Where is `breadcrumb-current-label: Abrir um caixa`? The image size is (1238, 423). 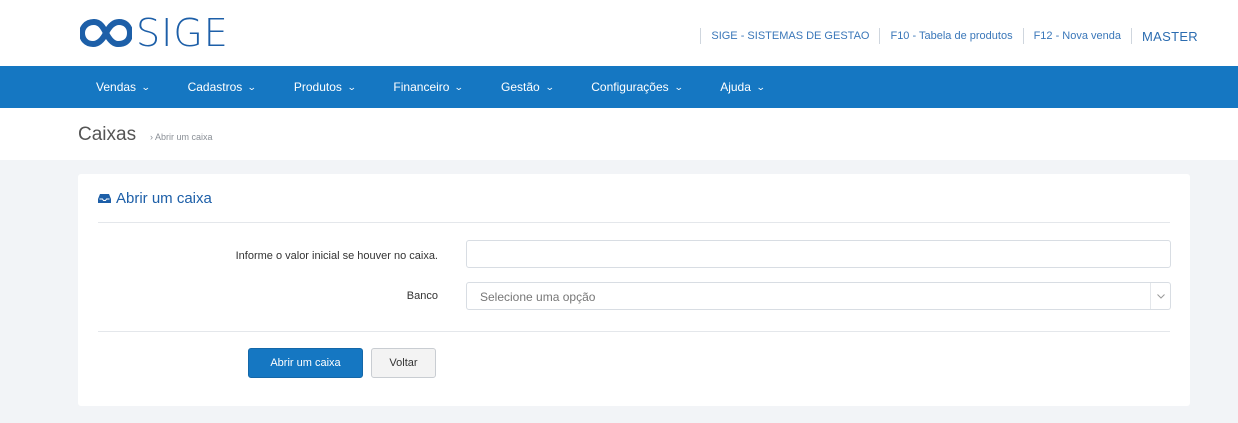
breadcrumb-current-label: Abrir um caixa is located at coordinates (184, 137).